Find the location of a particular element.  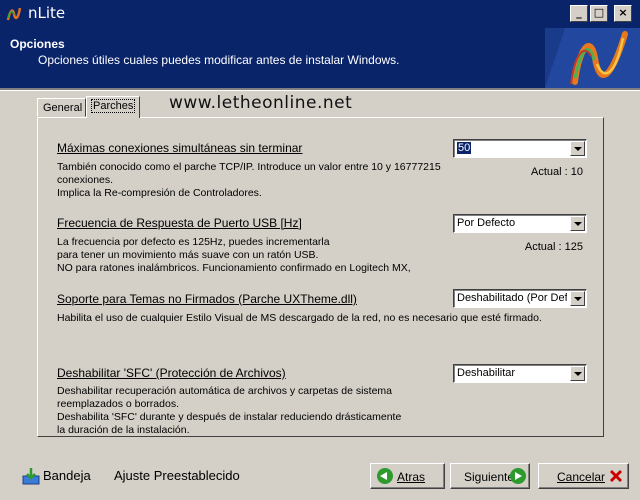

watermark-text: www.letheonline.net is located at coordinates (261, 103).